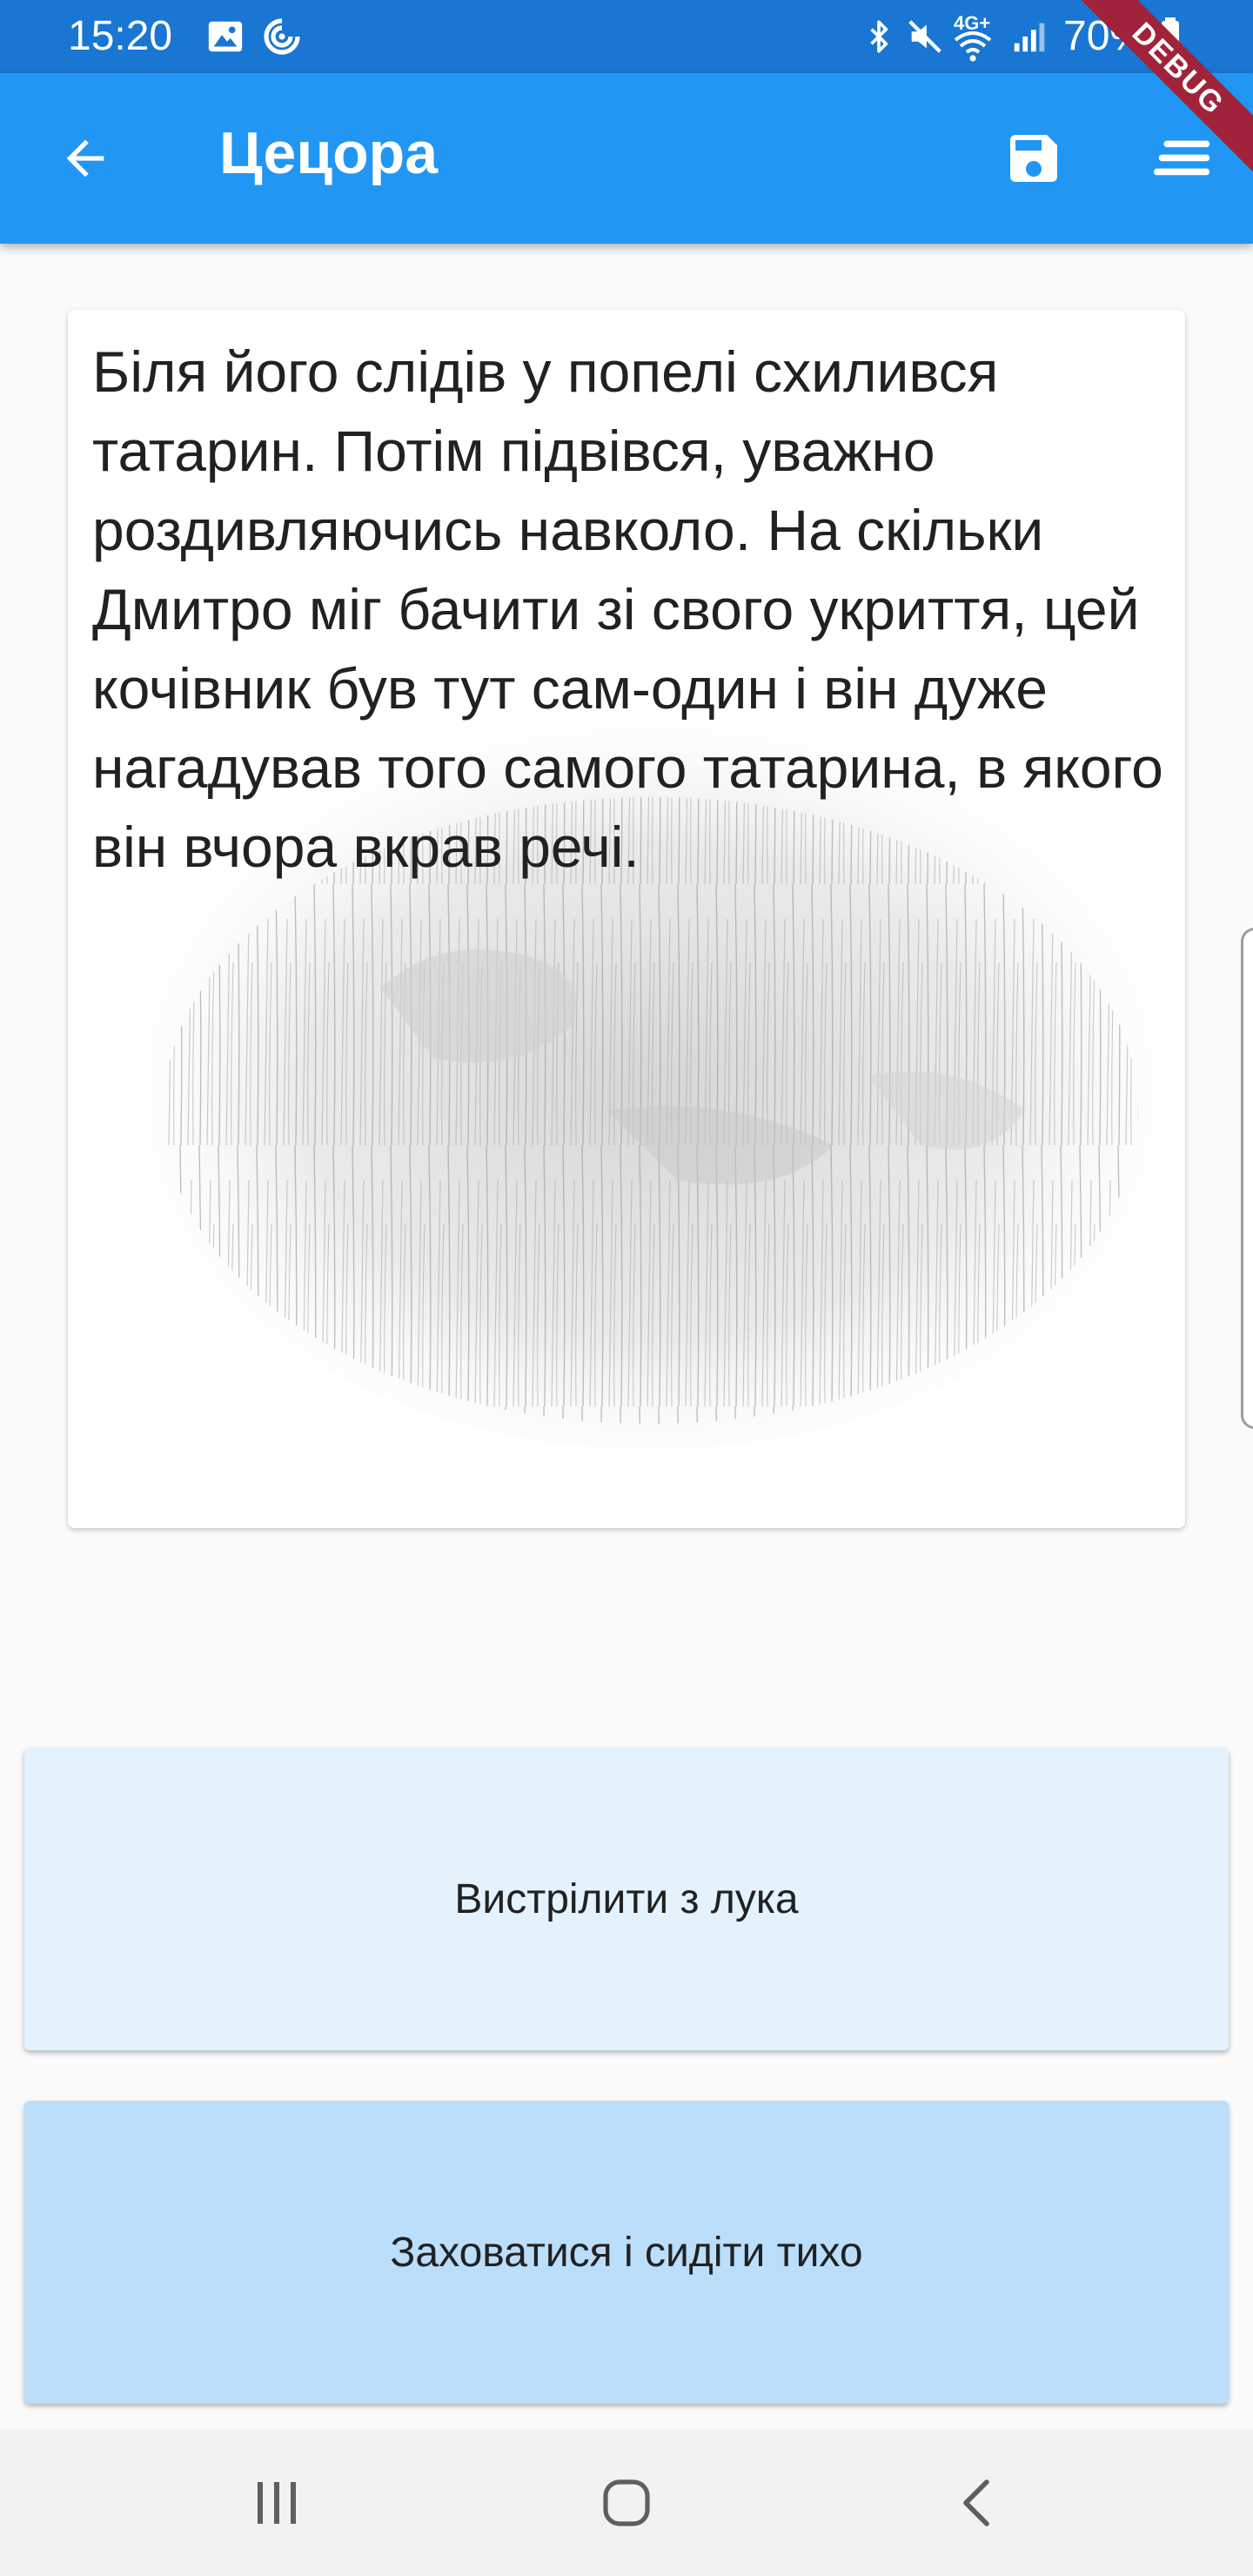  I want to click on choice-label: Заховатися і сидіти тихо, so click(626, 2252).